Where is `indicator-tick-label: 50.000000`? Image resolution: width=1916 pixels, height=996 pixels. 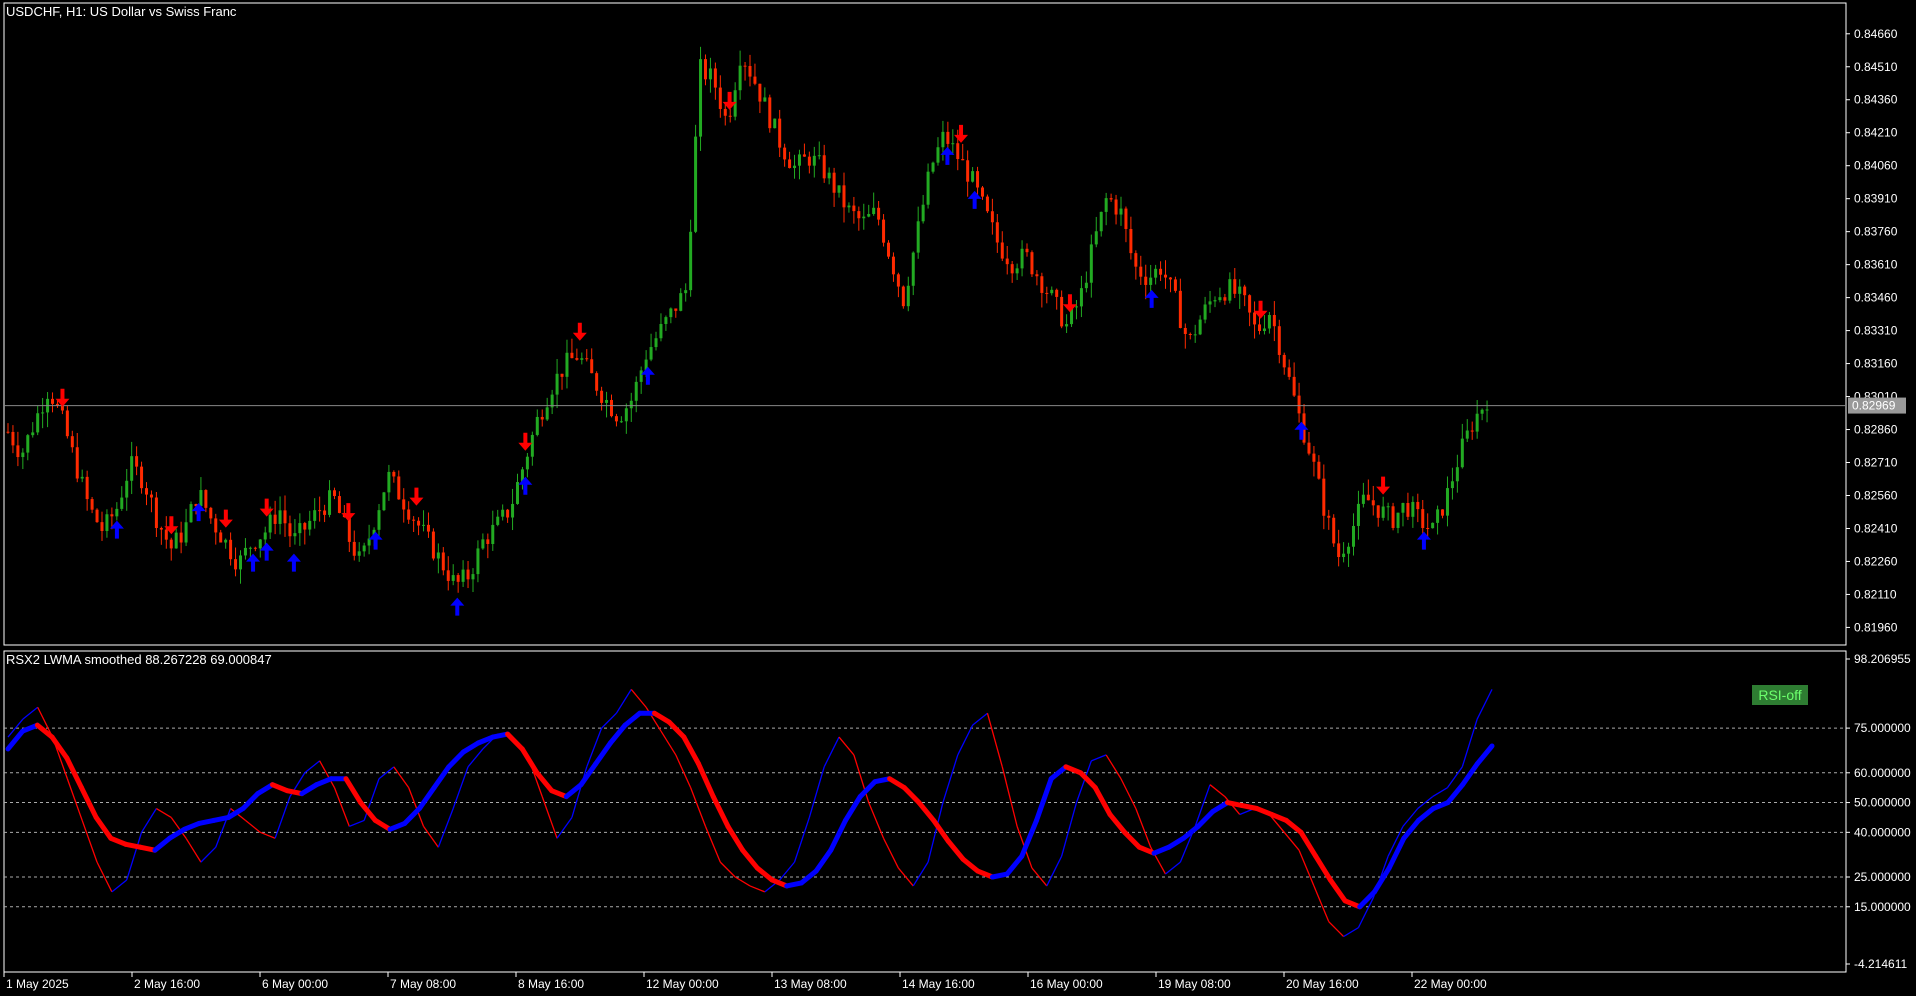
indicator-tick-label: 50.000000 is located at coordinates (1882, 803).